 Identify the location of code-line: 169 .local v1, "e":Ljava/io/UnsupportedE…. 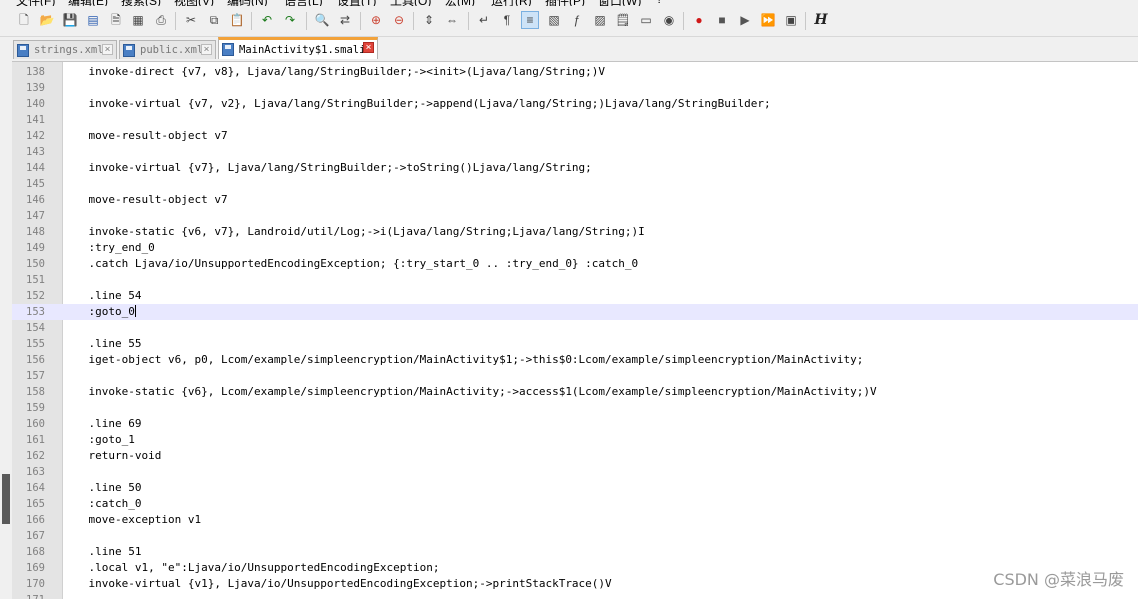
(575, 568).